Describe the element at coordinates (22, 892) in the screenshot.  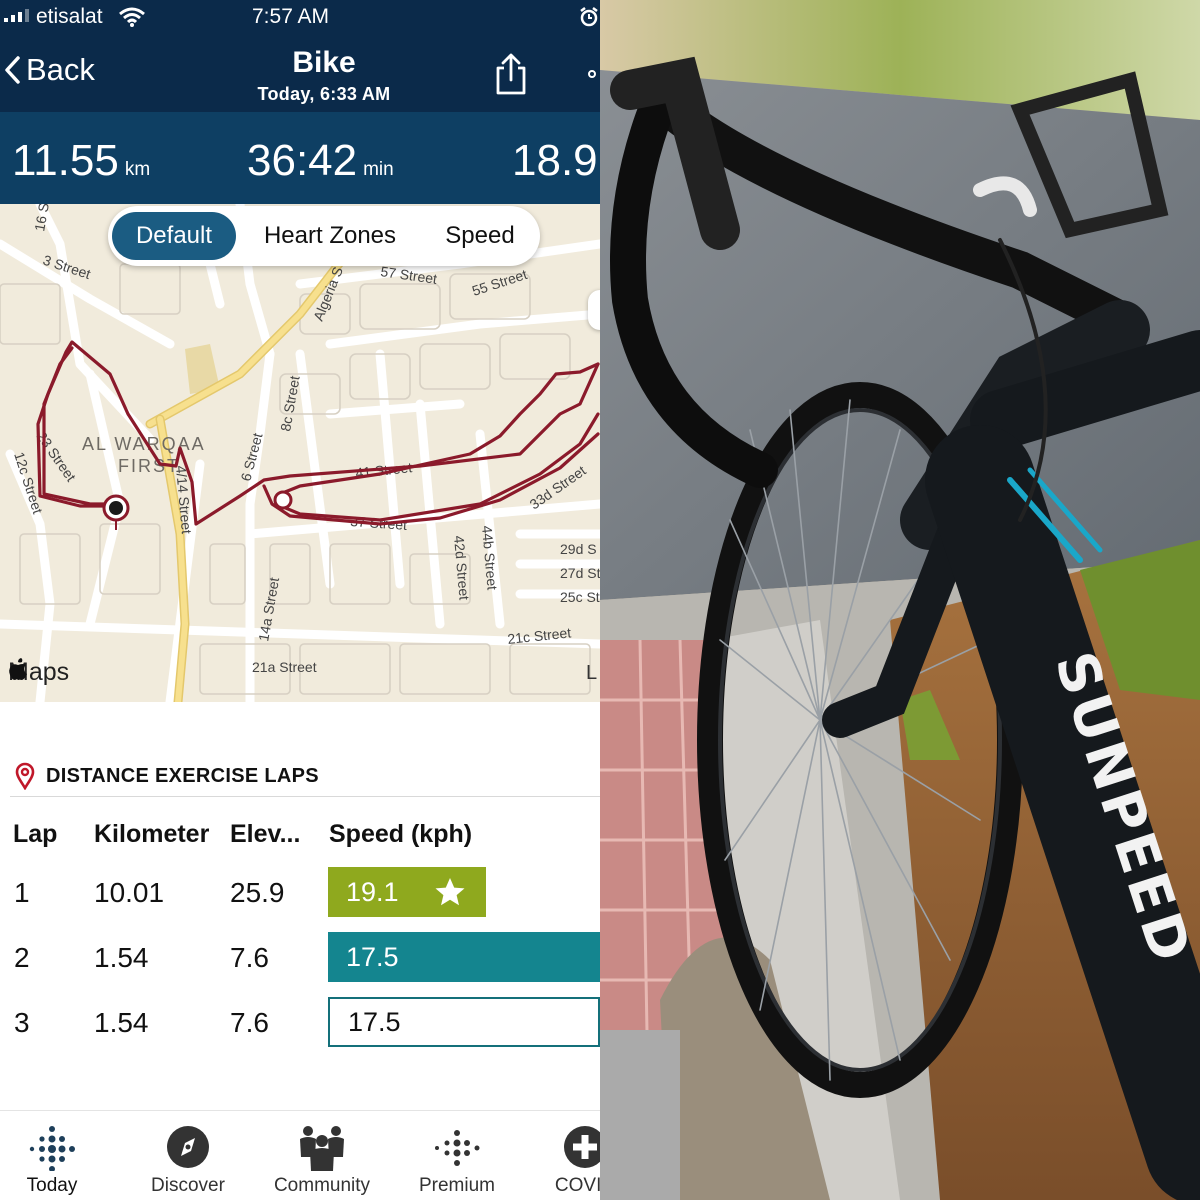
I see `lap-number: 1` at that location.